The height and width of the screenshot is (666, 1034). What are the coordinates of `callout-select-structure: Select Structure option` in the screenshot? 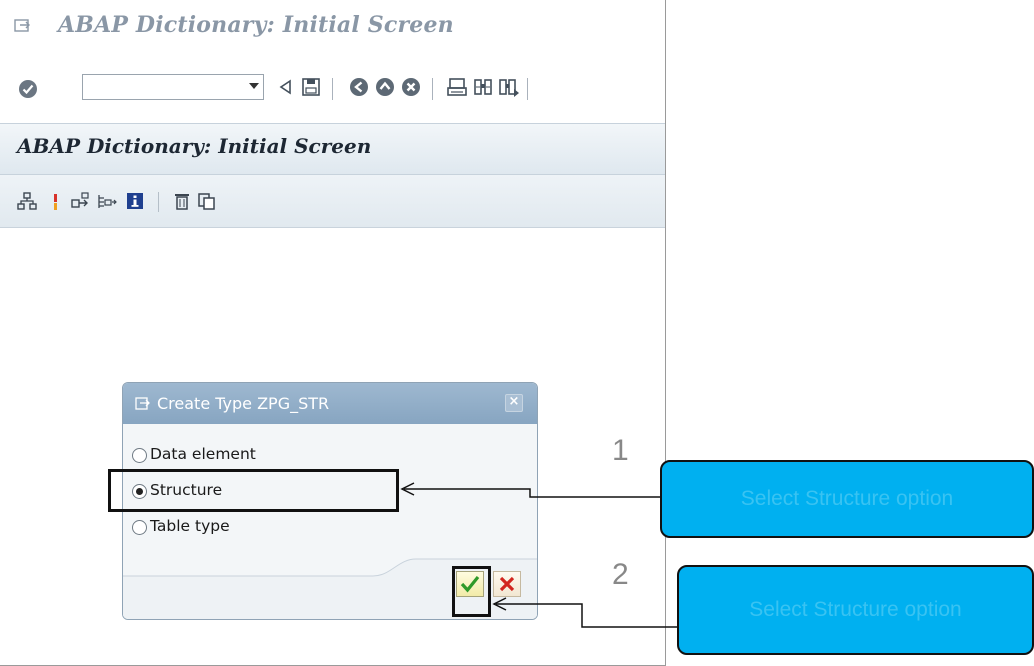 It's located at (847, 499).